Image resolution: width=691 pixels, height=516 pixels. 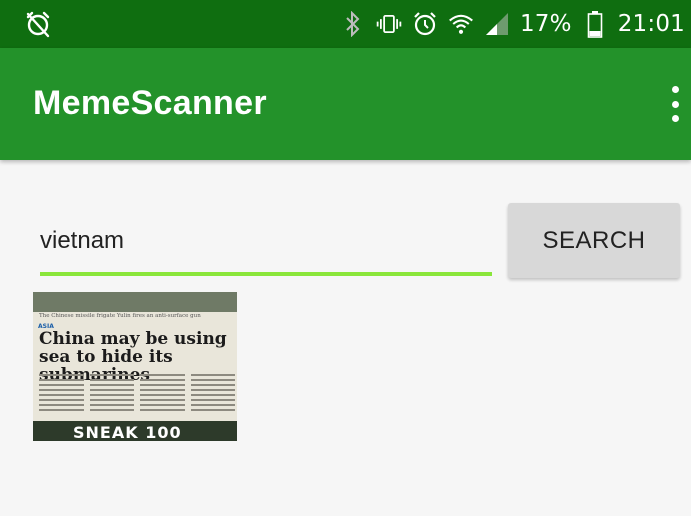 What do you see at coordinates (425, 24) in the screenshot?
I see `alarm-icon` at bounding box center [425, 24].